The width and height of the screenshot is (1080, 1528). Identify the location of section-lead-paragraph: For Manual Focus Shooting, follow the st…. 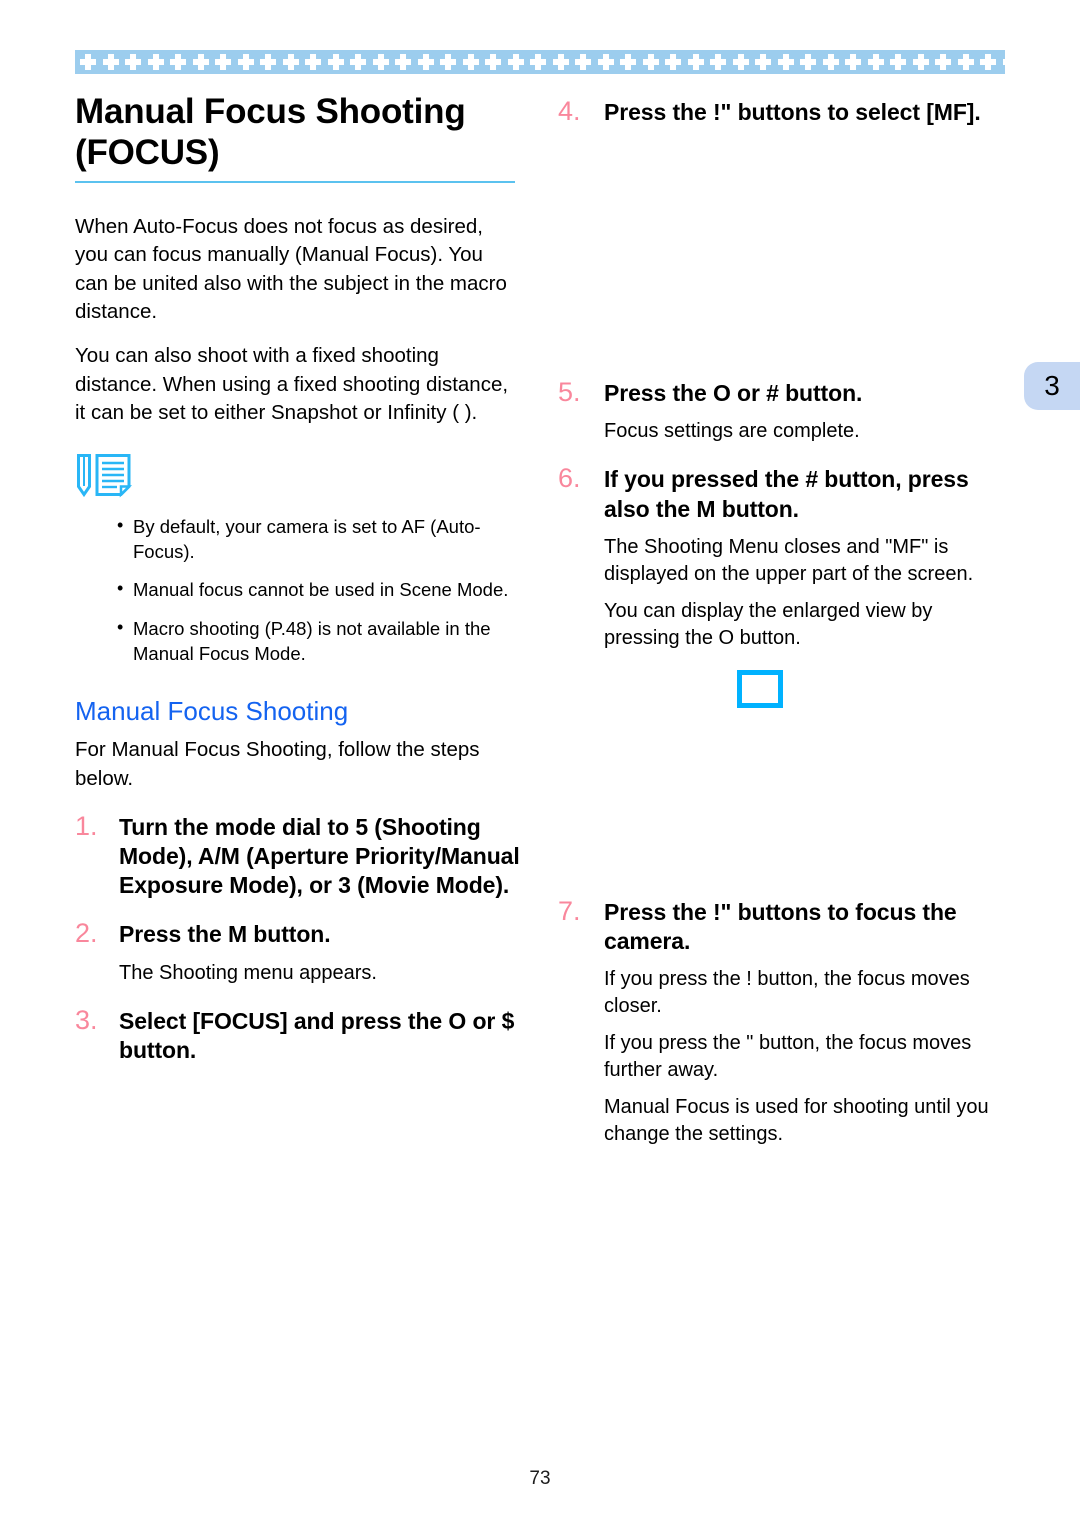
(277, 764).